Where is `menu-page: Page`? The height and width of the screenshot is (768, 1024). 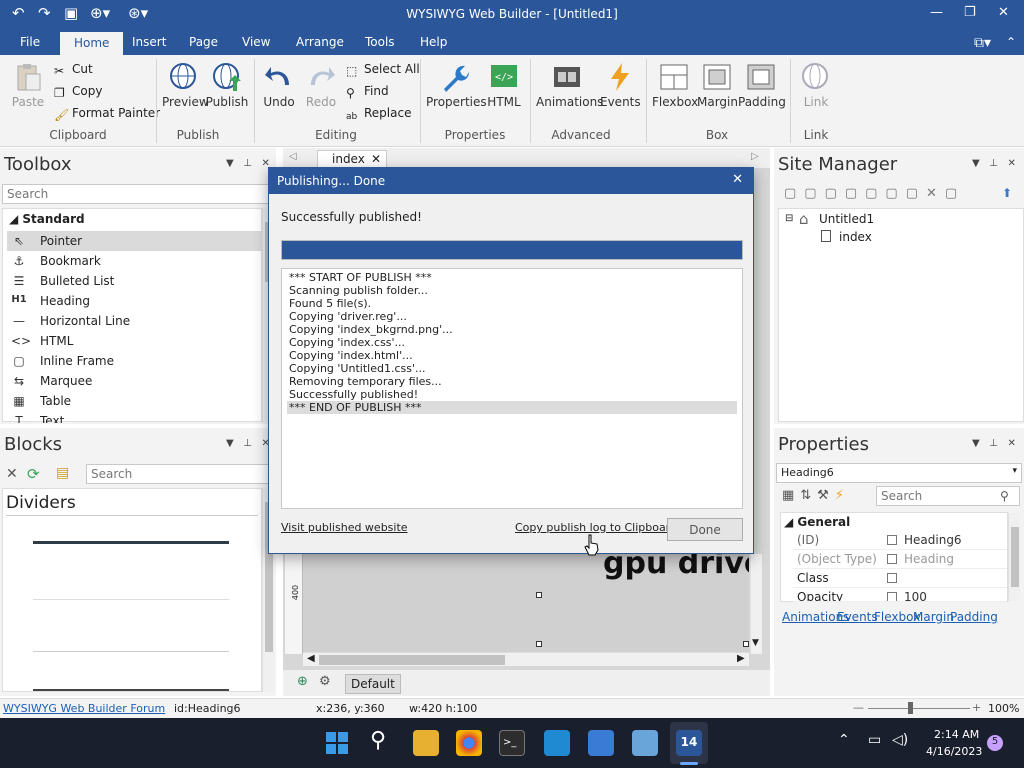 menu-page: Page is located at coordinates (203, 42).